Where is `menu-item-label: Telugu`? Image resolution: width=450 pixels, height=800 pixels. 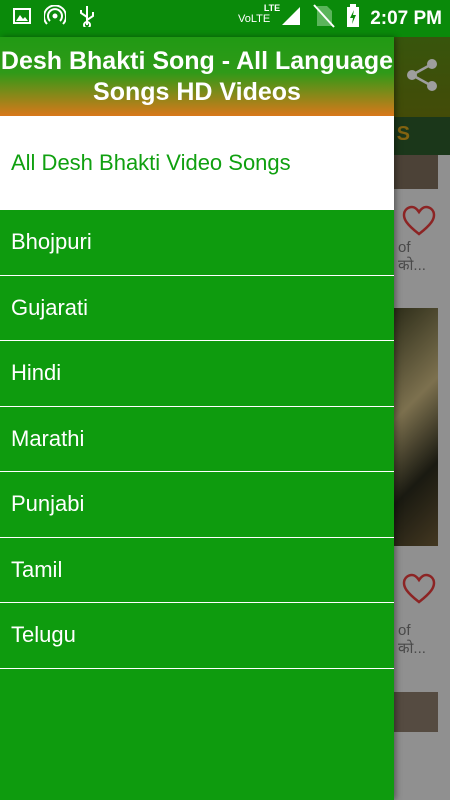
menu-item-label: Telugu is located at coordinates (43, 635).